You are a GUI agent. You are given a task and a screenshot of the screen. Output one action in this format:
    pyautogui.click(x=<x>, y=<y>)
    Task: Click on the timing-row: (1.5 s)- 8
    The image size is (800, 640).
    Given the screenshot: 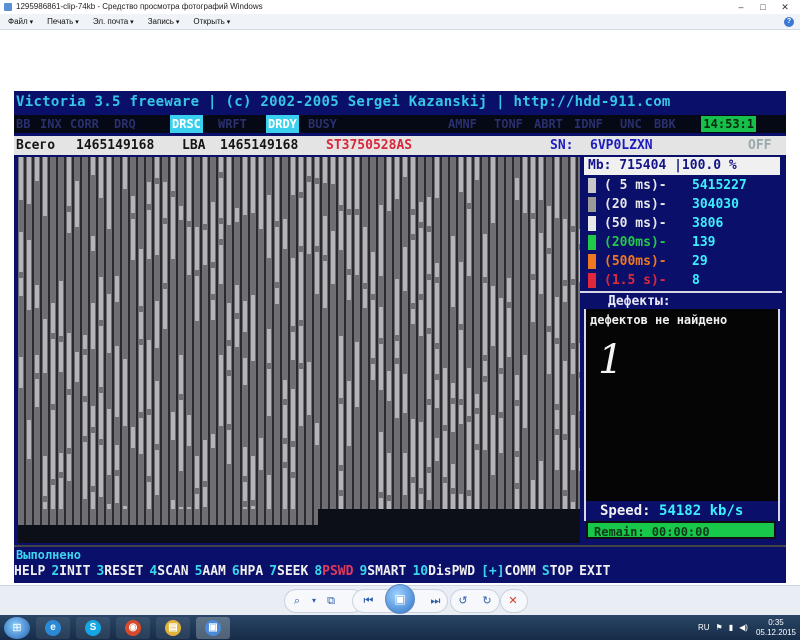 What is the action you would take?
    pyautogui.click(x=682, y=280)
    